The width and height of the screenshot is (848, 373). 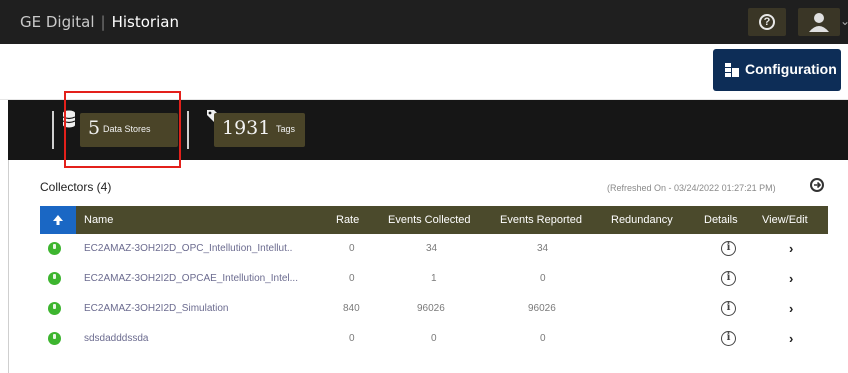 I want to click on top-bar: GE Digital | Historian ? ⌄, so click(x=424, y=22).